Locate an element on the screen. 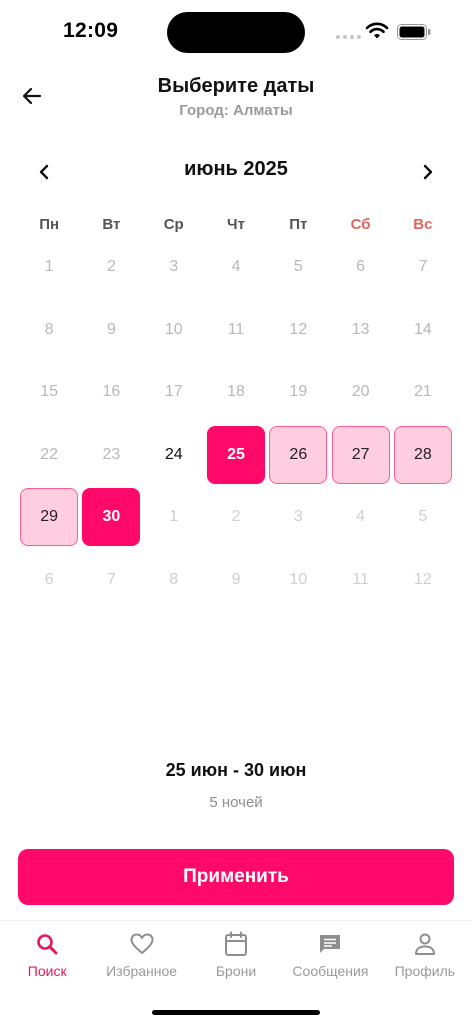 The width and height of the screenshot is (472, 1024). calendar-day: 6 is located at coordinates (49, 580).